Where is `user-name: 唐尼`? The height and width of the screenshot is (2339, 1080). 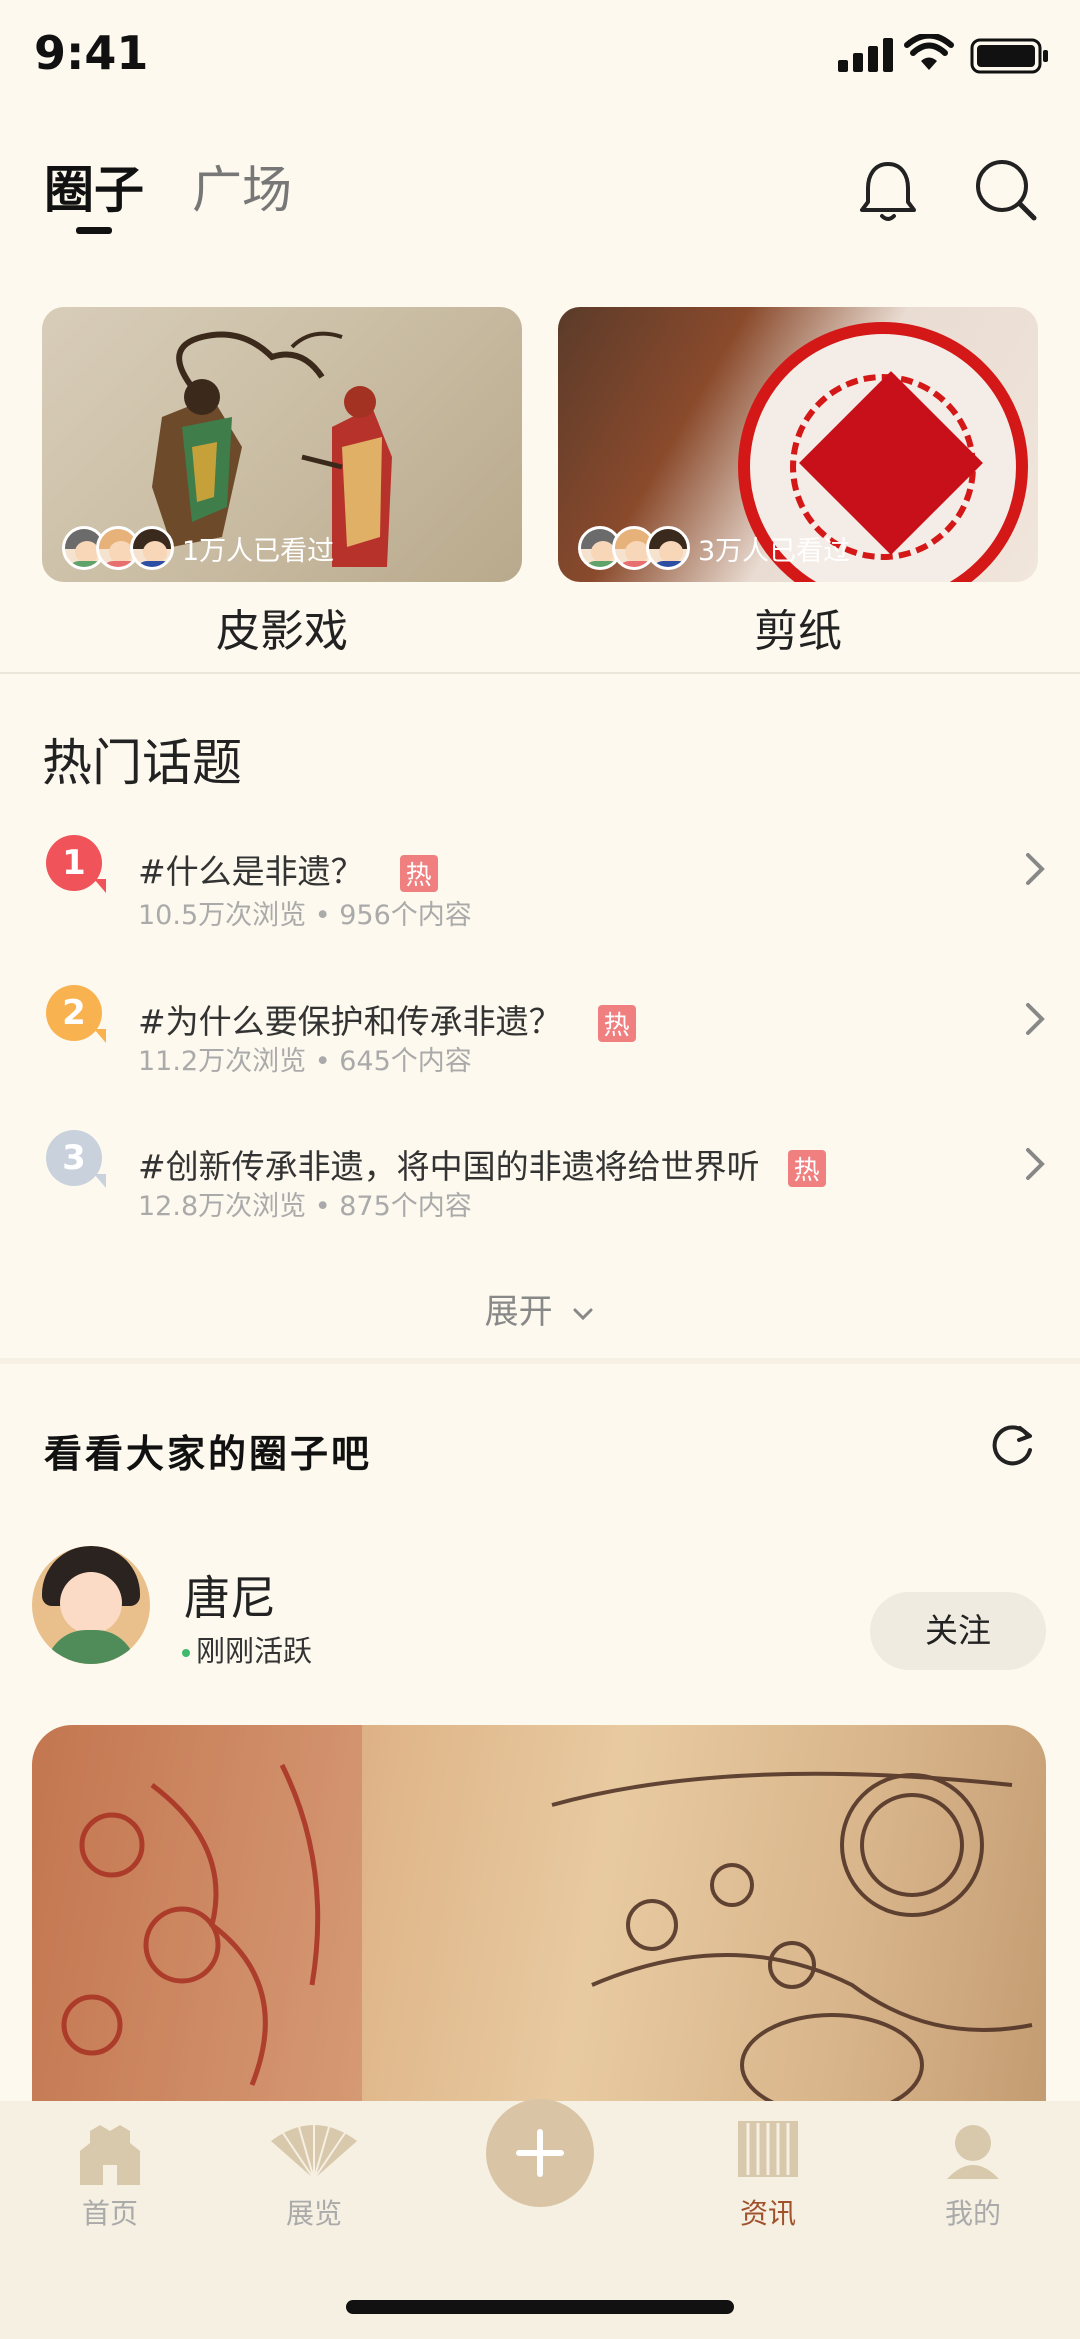 user-name: 唐尼 is located at coordinates (230, 1595).